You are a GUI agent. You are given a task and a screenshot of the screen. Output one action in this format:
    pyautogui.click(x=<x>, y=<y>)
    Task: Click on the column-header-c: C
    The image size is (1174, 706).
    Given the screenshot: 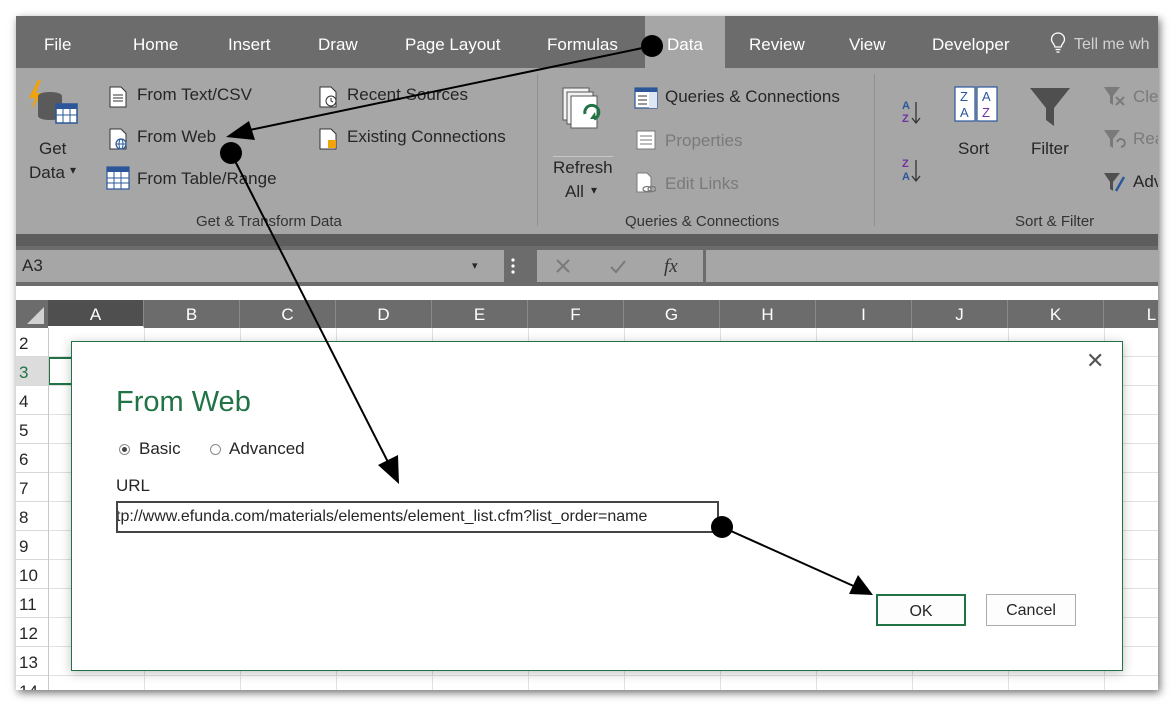 What is the action you would take?
    pyautogui.click(x=288, y=314)
    